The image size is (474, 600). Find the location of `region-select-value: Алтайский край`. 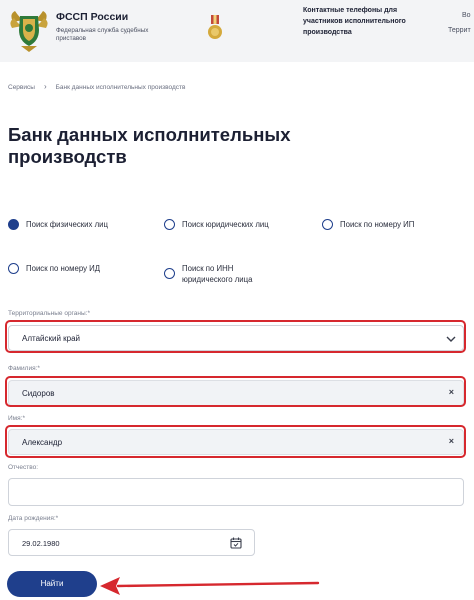

region-select-value: Алтайский край is located at coordinates (51, 338).